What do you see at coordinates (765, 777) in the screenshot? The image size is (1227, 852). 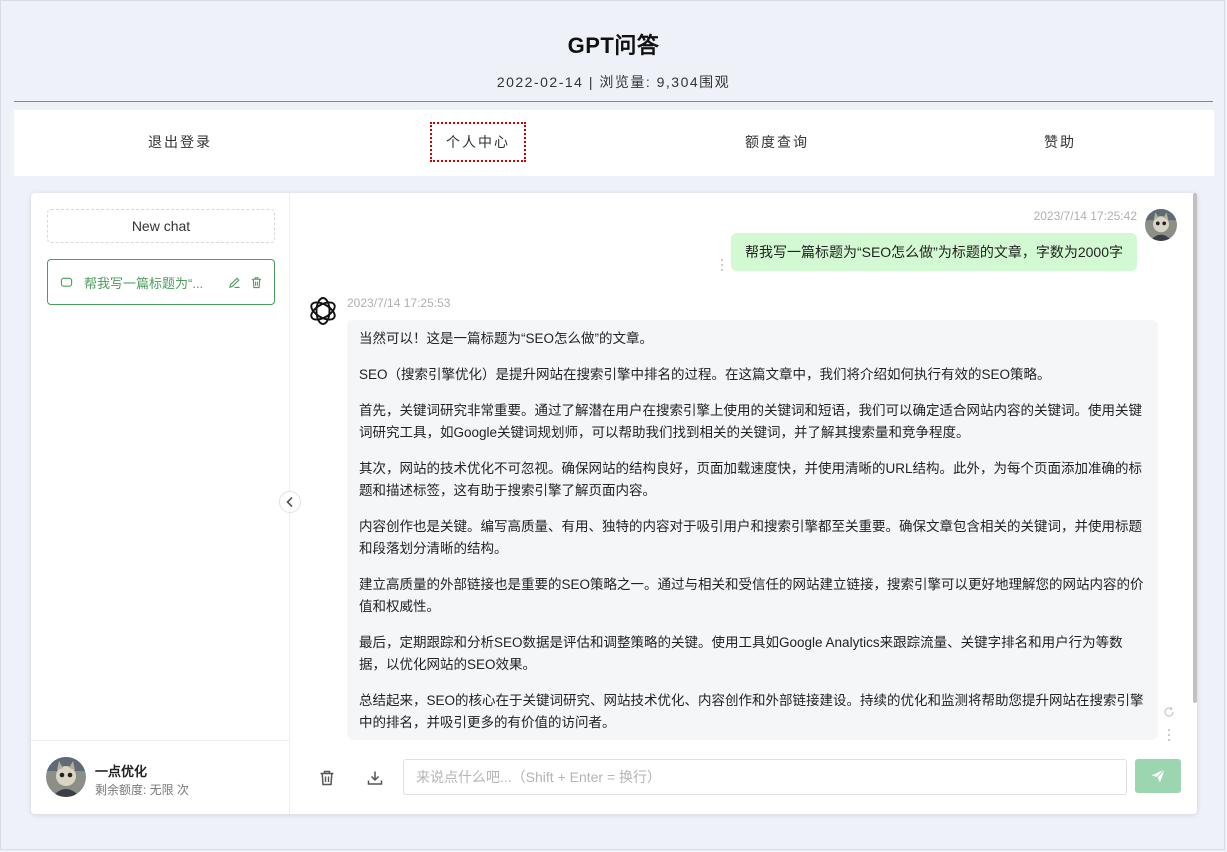 I see `chat-input` at bounding box center [765, 777].